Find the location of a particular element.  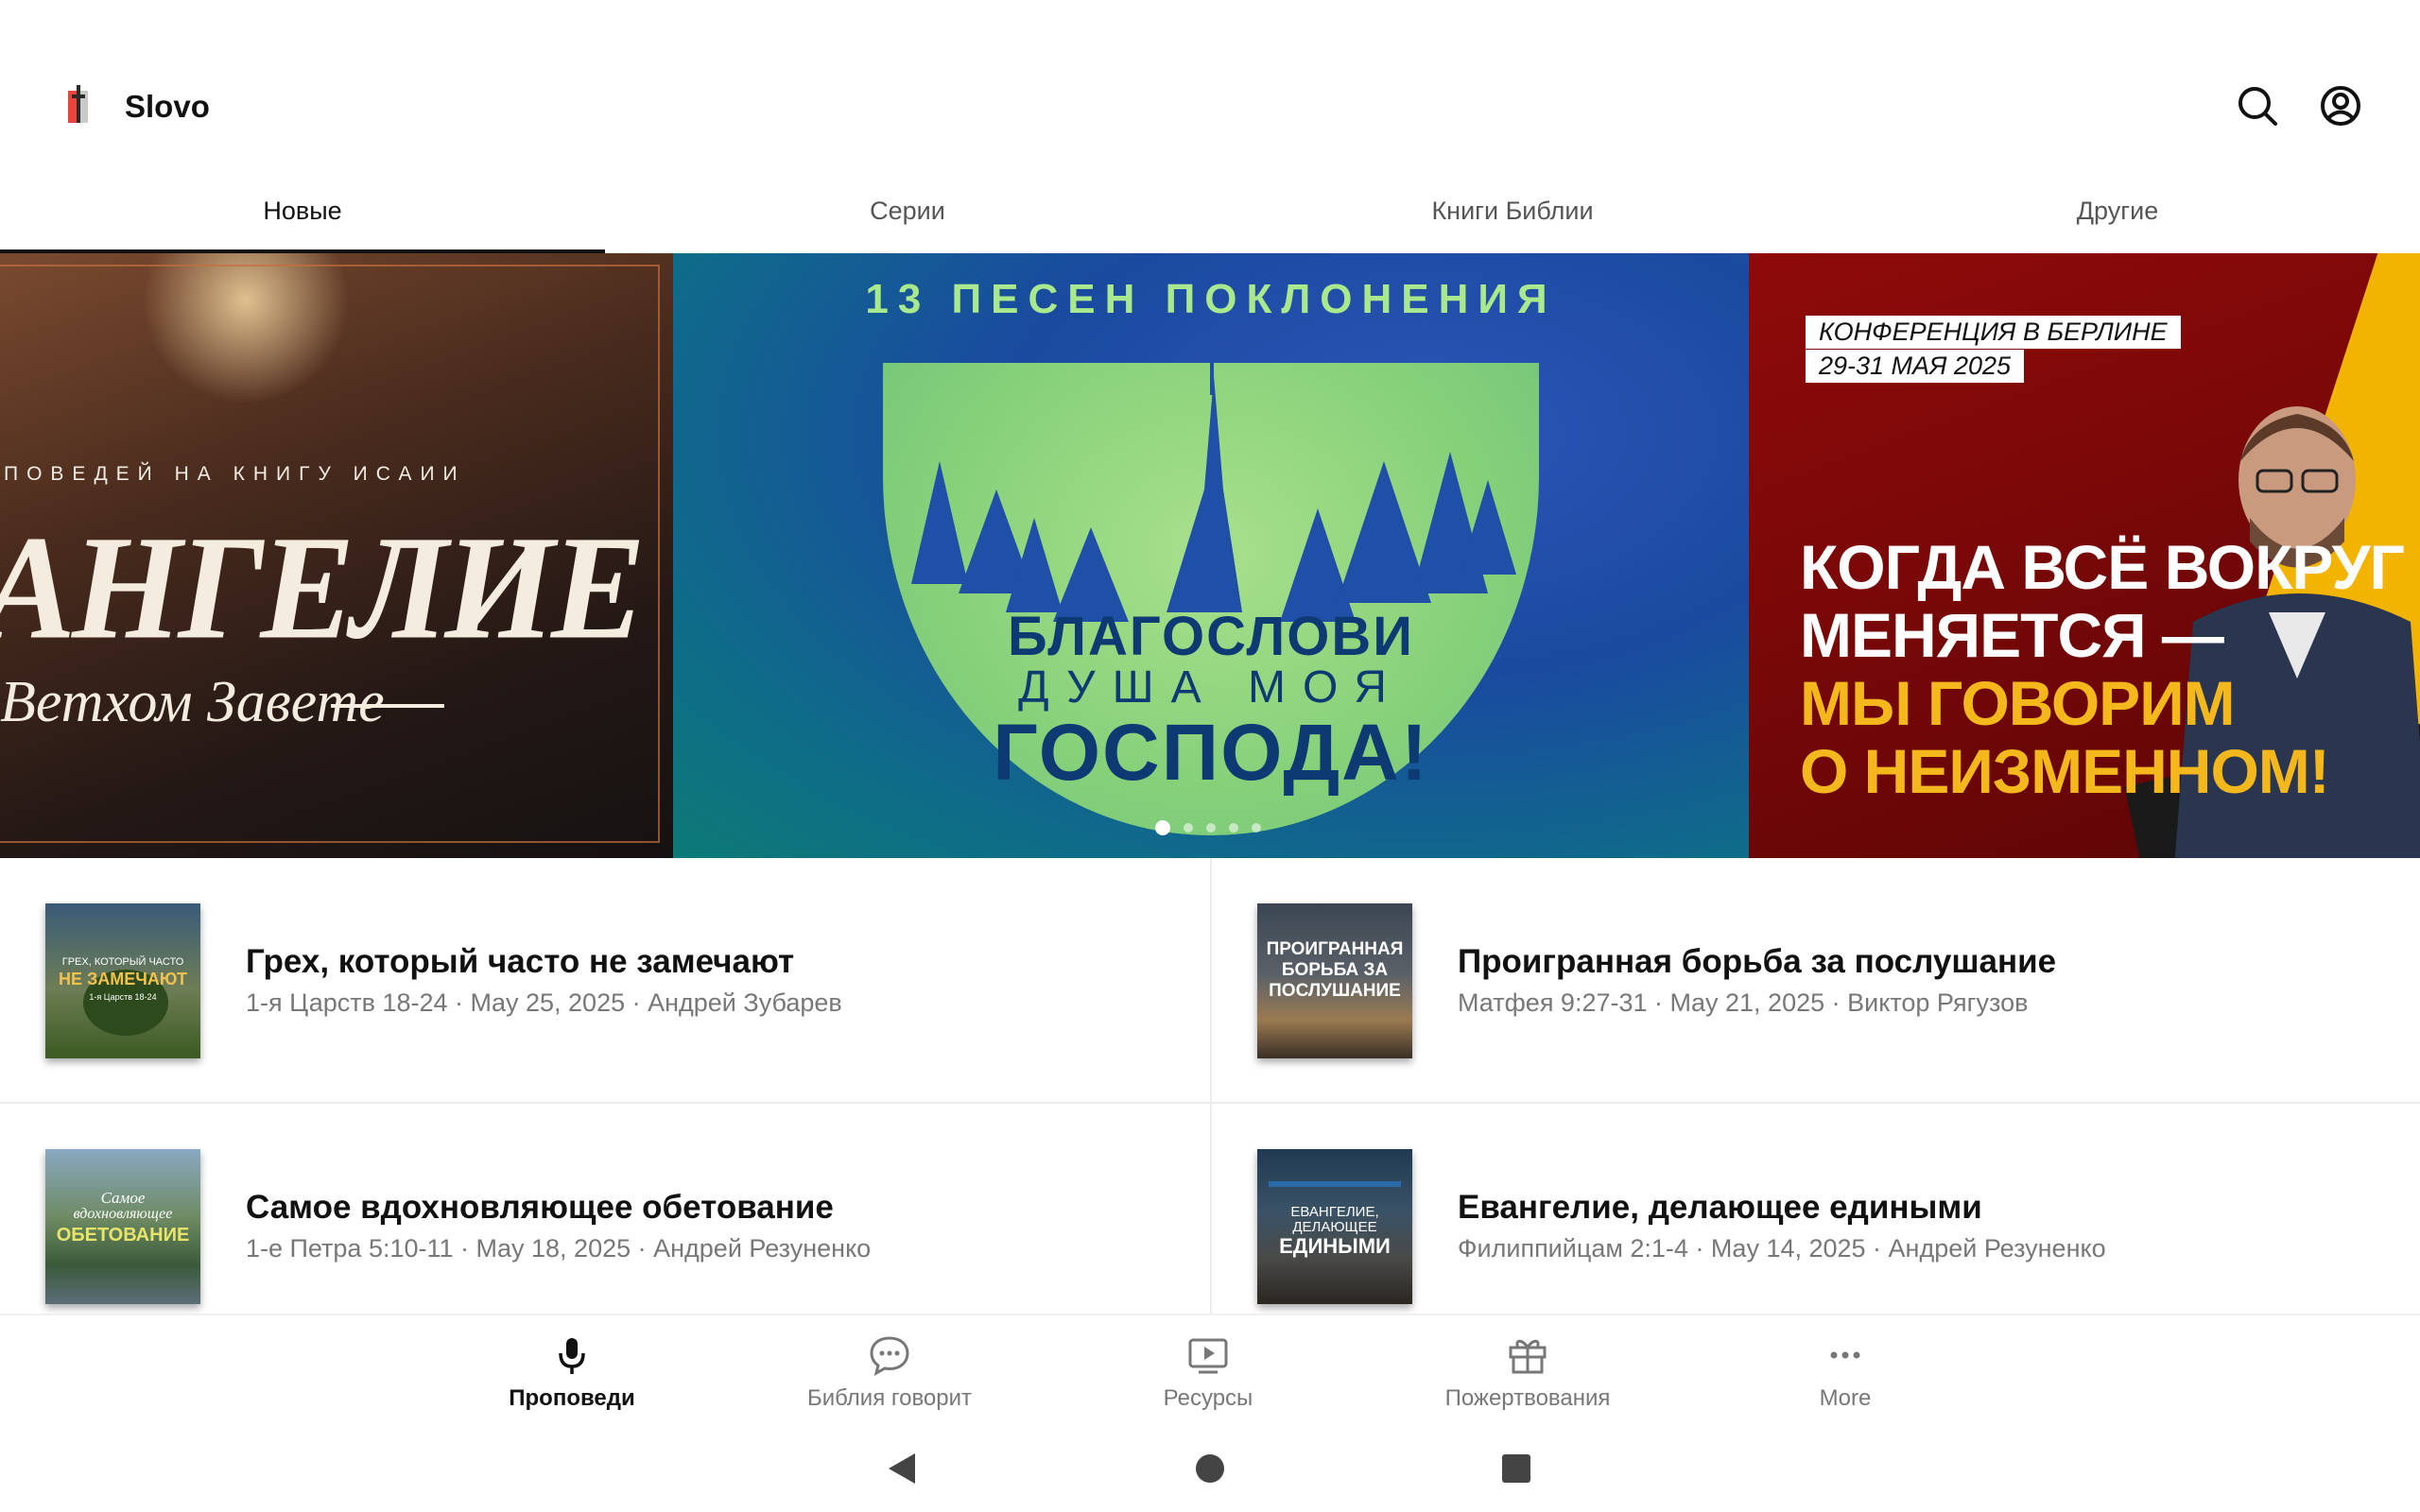

tab-other: Другие is located at coordinates (2117, 216).